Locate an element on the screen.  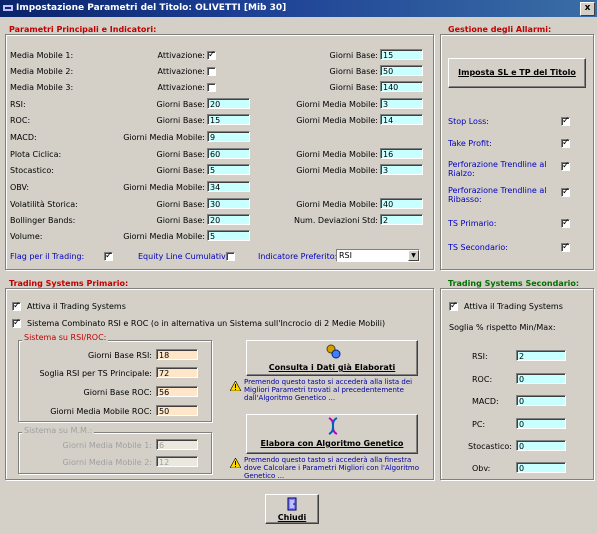
soglia-rsi-input: 72 is located at coordinates (177, 372).